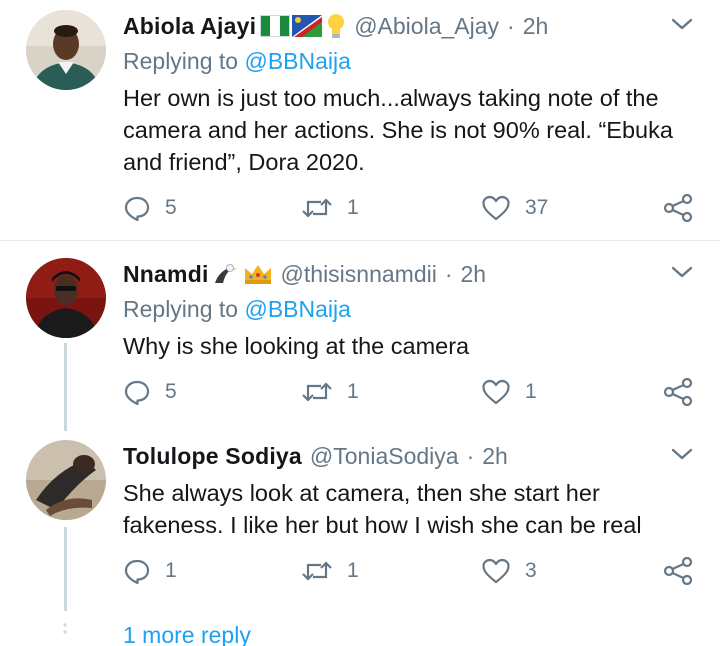  I want to click on like-button: 3, so click(509, 571).